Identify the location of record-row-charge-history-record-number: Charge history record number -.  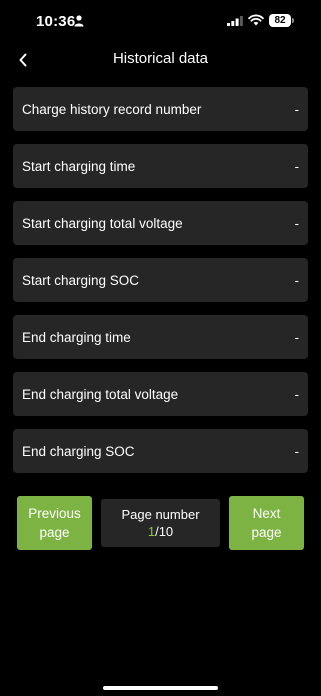
(160, 109).